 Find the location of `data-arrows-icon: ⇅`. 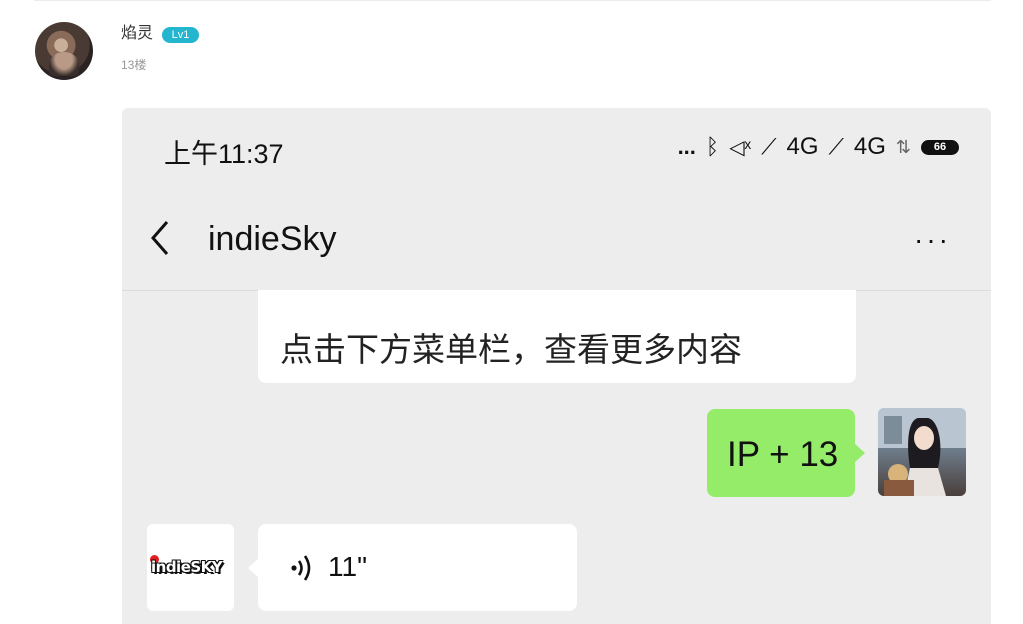

data-arrows-icon: ⇅ is located at coordinates (903, 146).